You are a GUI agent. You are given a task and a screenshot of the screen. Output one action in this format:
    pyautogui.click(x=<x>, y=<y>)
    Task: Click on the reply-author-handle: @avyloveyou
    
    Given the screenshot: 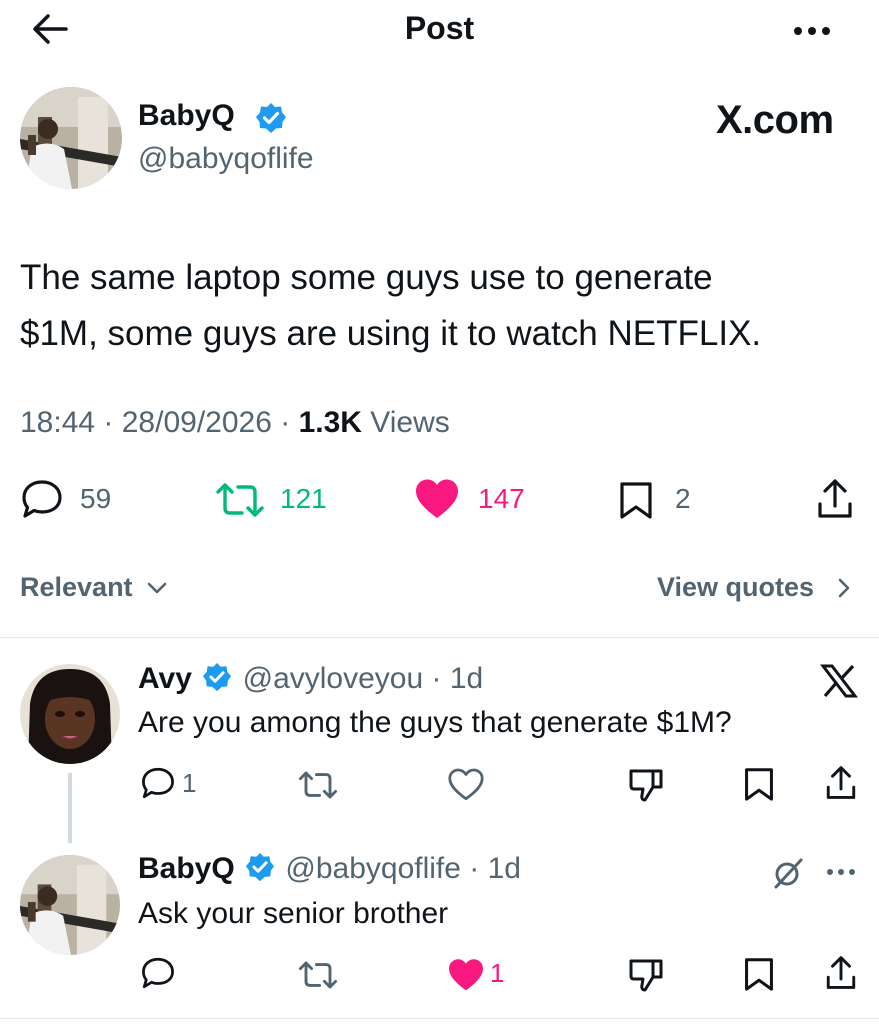 What is the action you would take?
    pyautogui.click(x=333, y=678)
    